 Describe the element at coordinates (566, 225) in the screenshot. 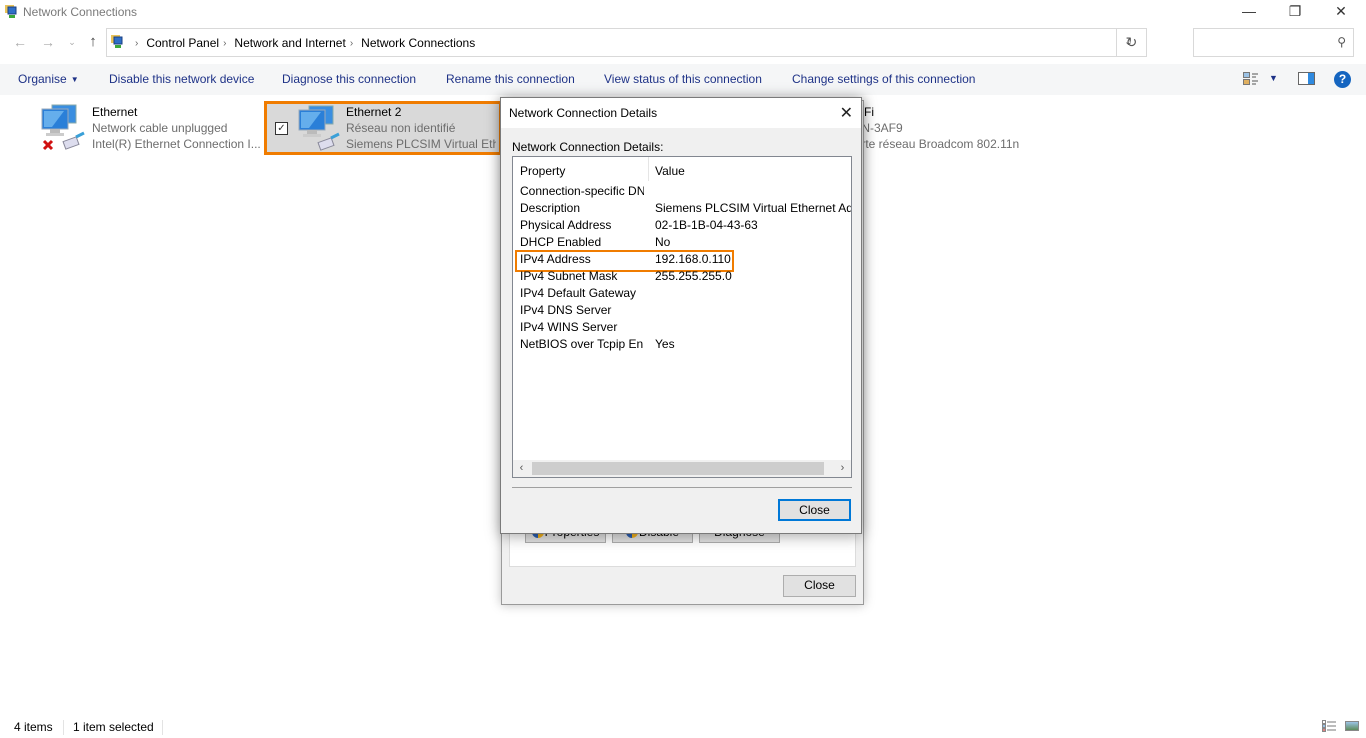

I see `property-cell: Physical Address` at that location.